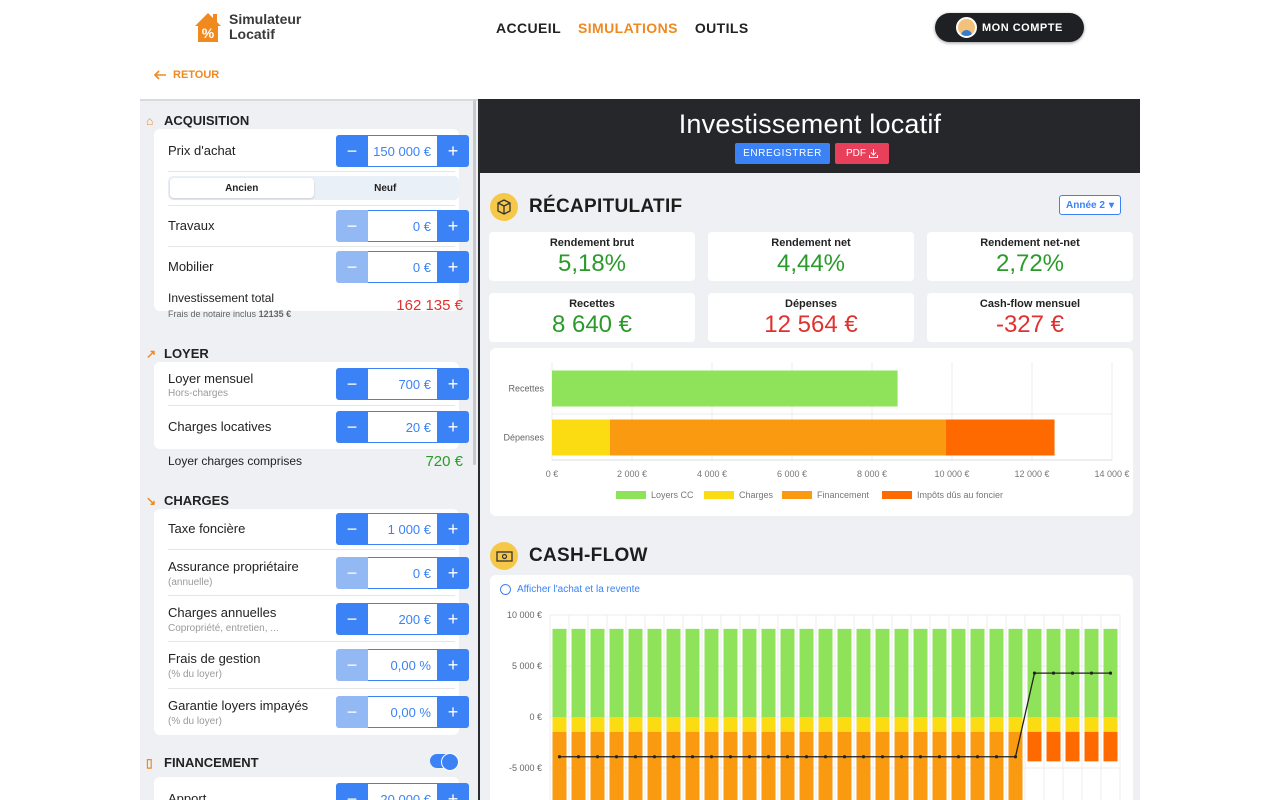  I want to click on legend-label: Loyers CC, so click(672, 495).